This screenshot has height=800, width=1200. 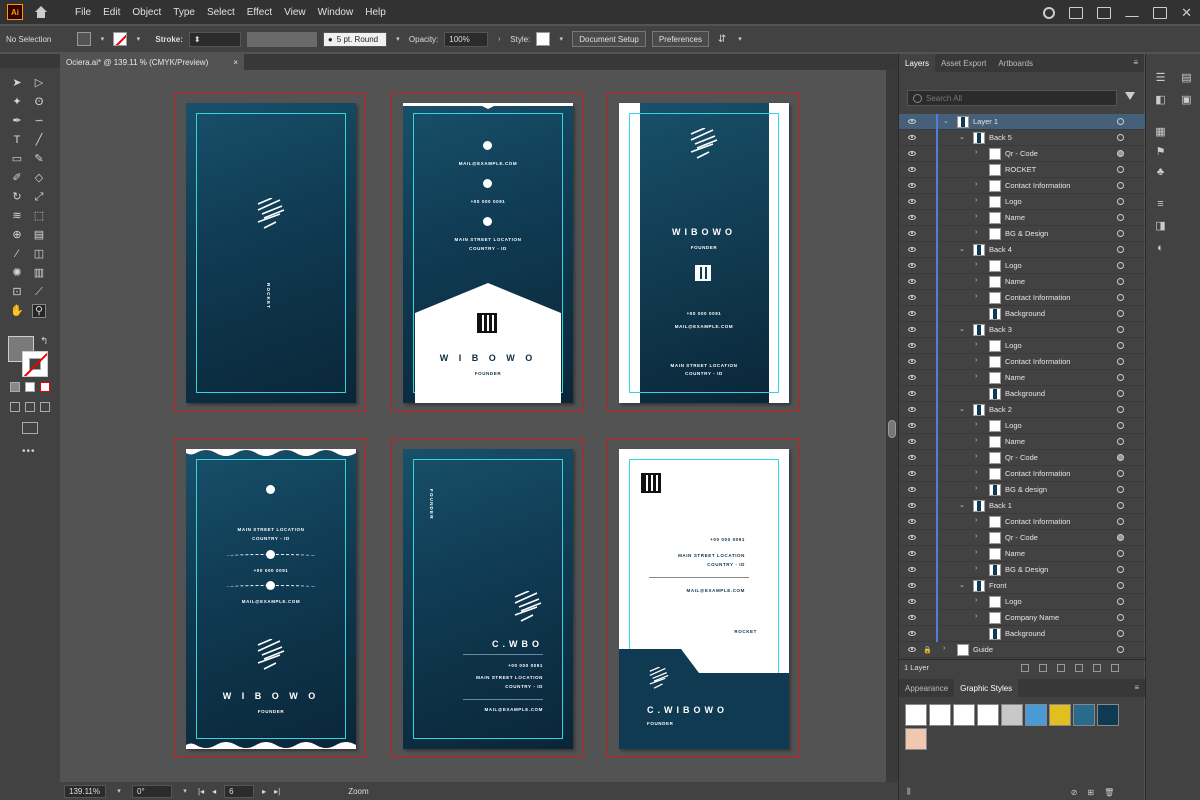 What do you see at coordinates (928, 650) in the screenshot?
I see `lock-toggle: 🔒` at bounding box center [928, 650].